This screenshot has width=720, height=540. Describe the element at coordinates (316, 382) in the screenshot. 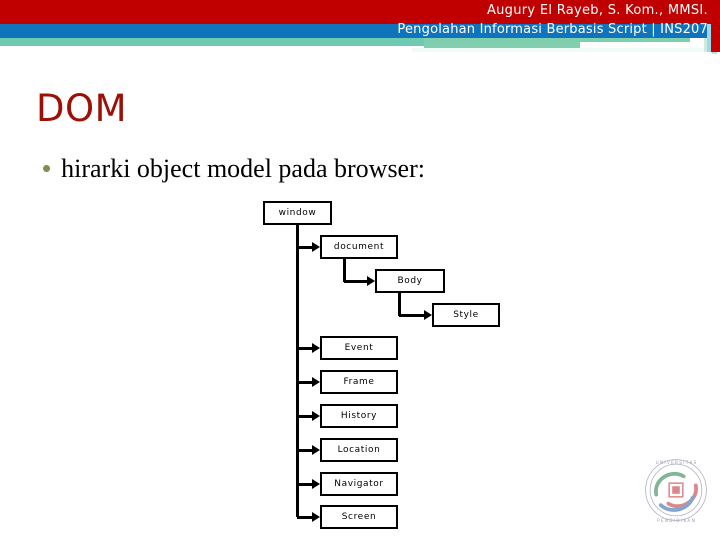

I see `arrowhead-frame` at that location.